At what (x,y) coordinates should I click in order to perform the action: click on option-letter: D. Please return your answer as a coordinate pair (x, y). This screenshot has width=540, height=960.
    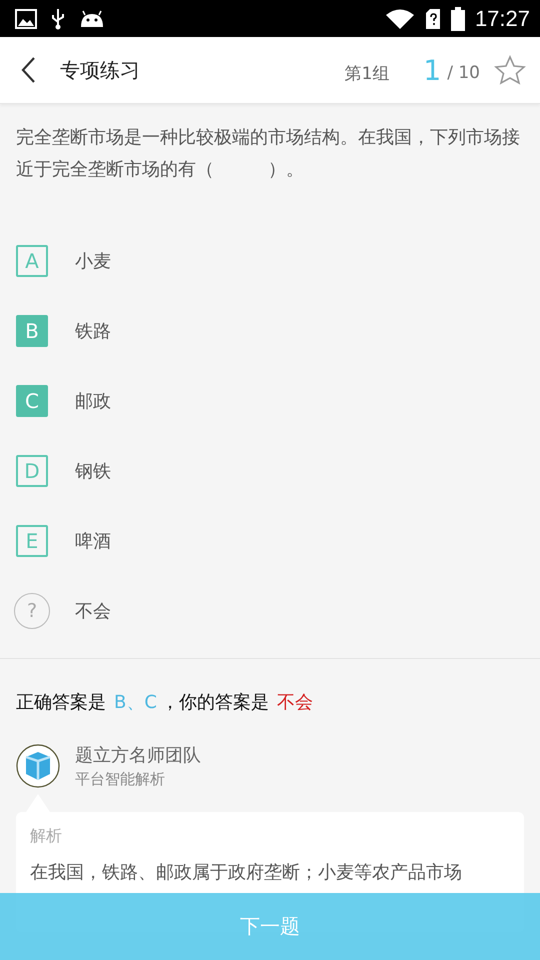
    Looking at the image, I should click on (32, 471).